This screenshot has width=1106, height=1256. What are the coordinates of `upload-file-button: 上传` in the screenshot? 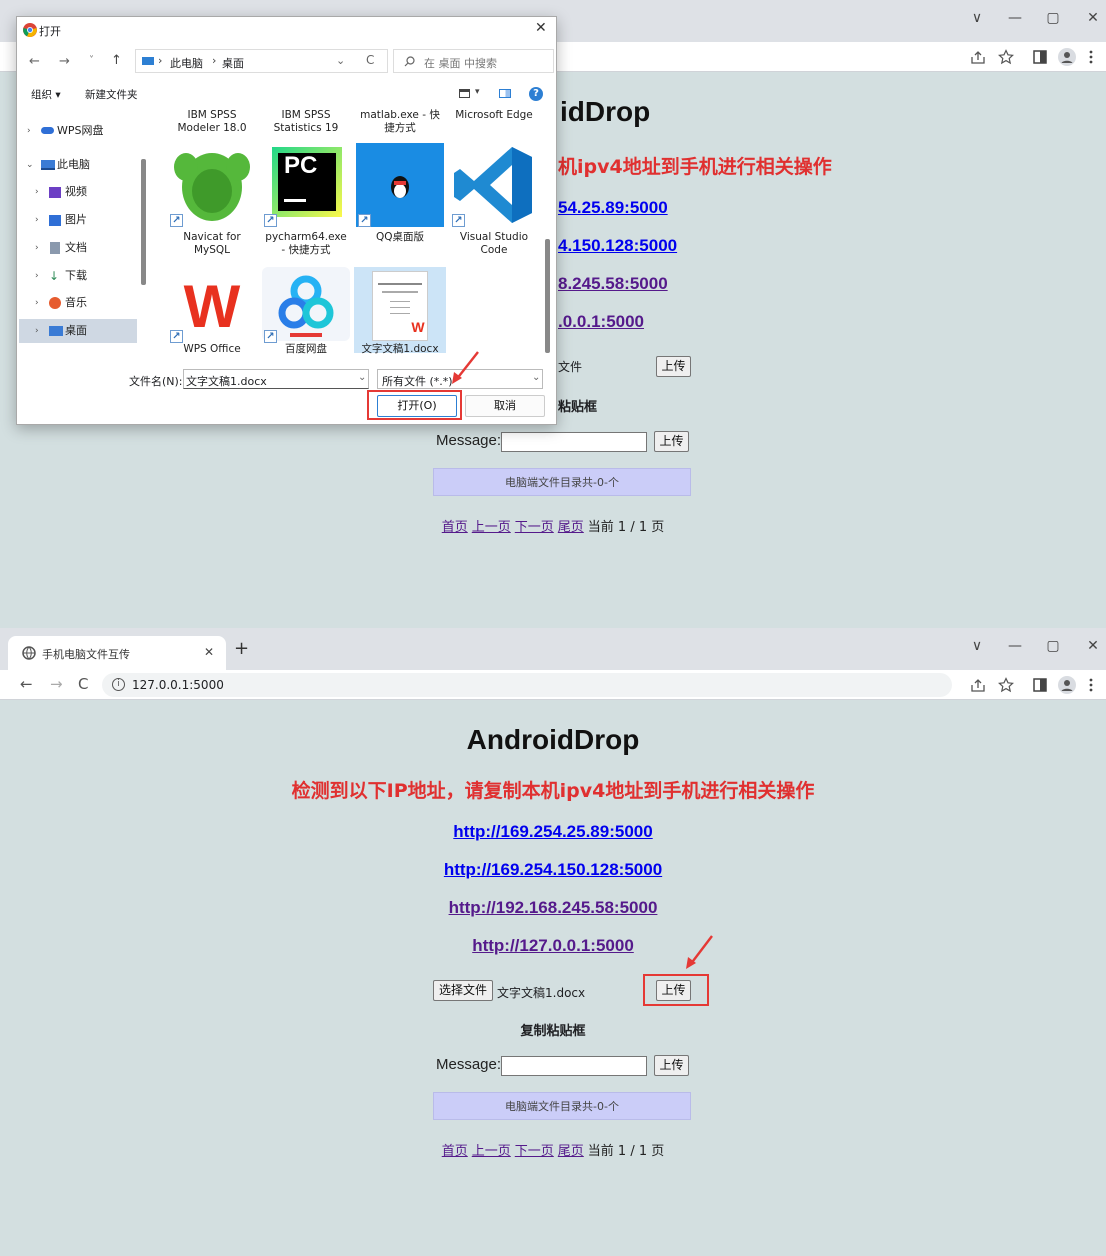 It's located at (673, 366).